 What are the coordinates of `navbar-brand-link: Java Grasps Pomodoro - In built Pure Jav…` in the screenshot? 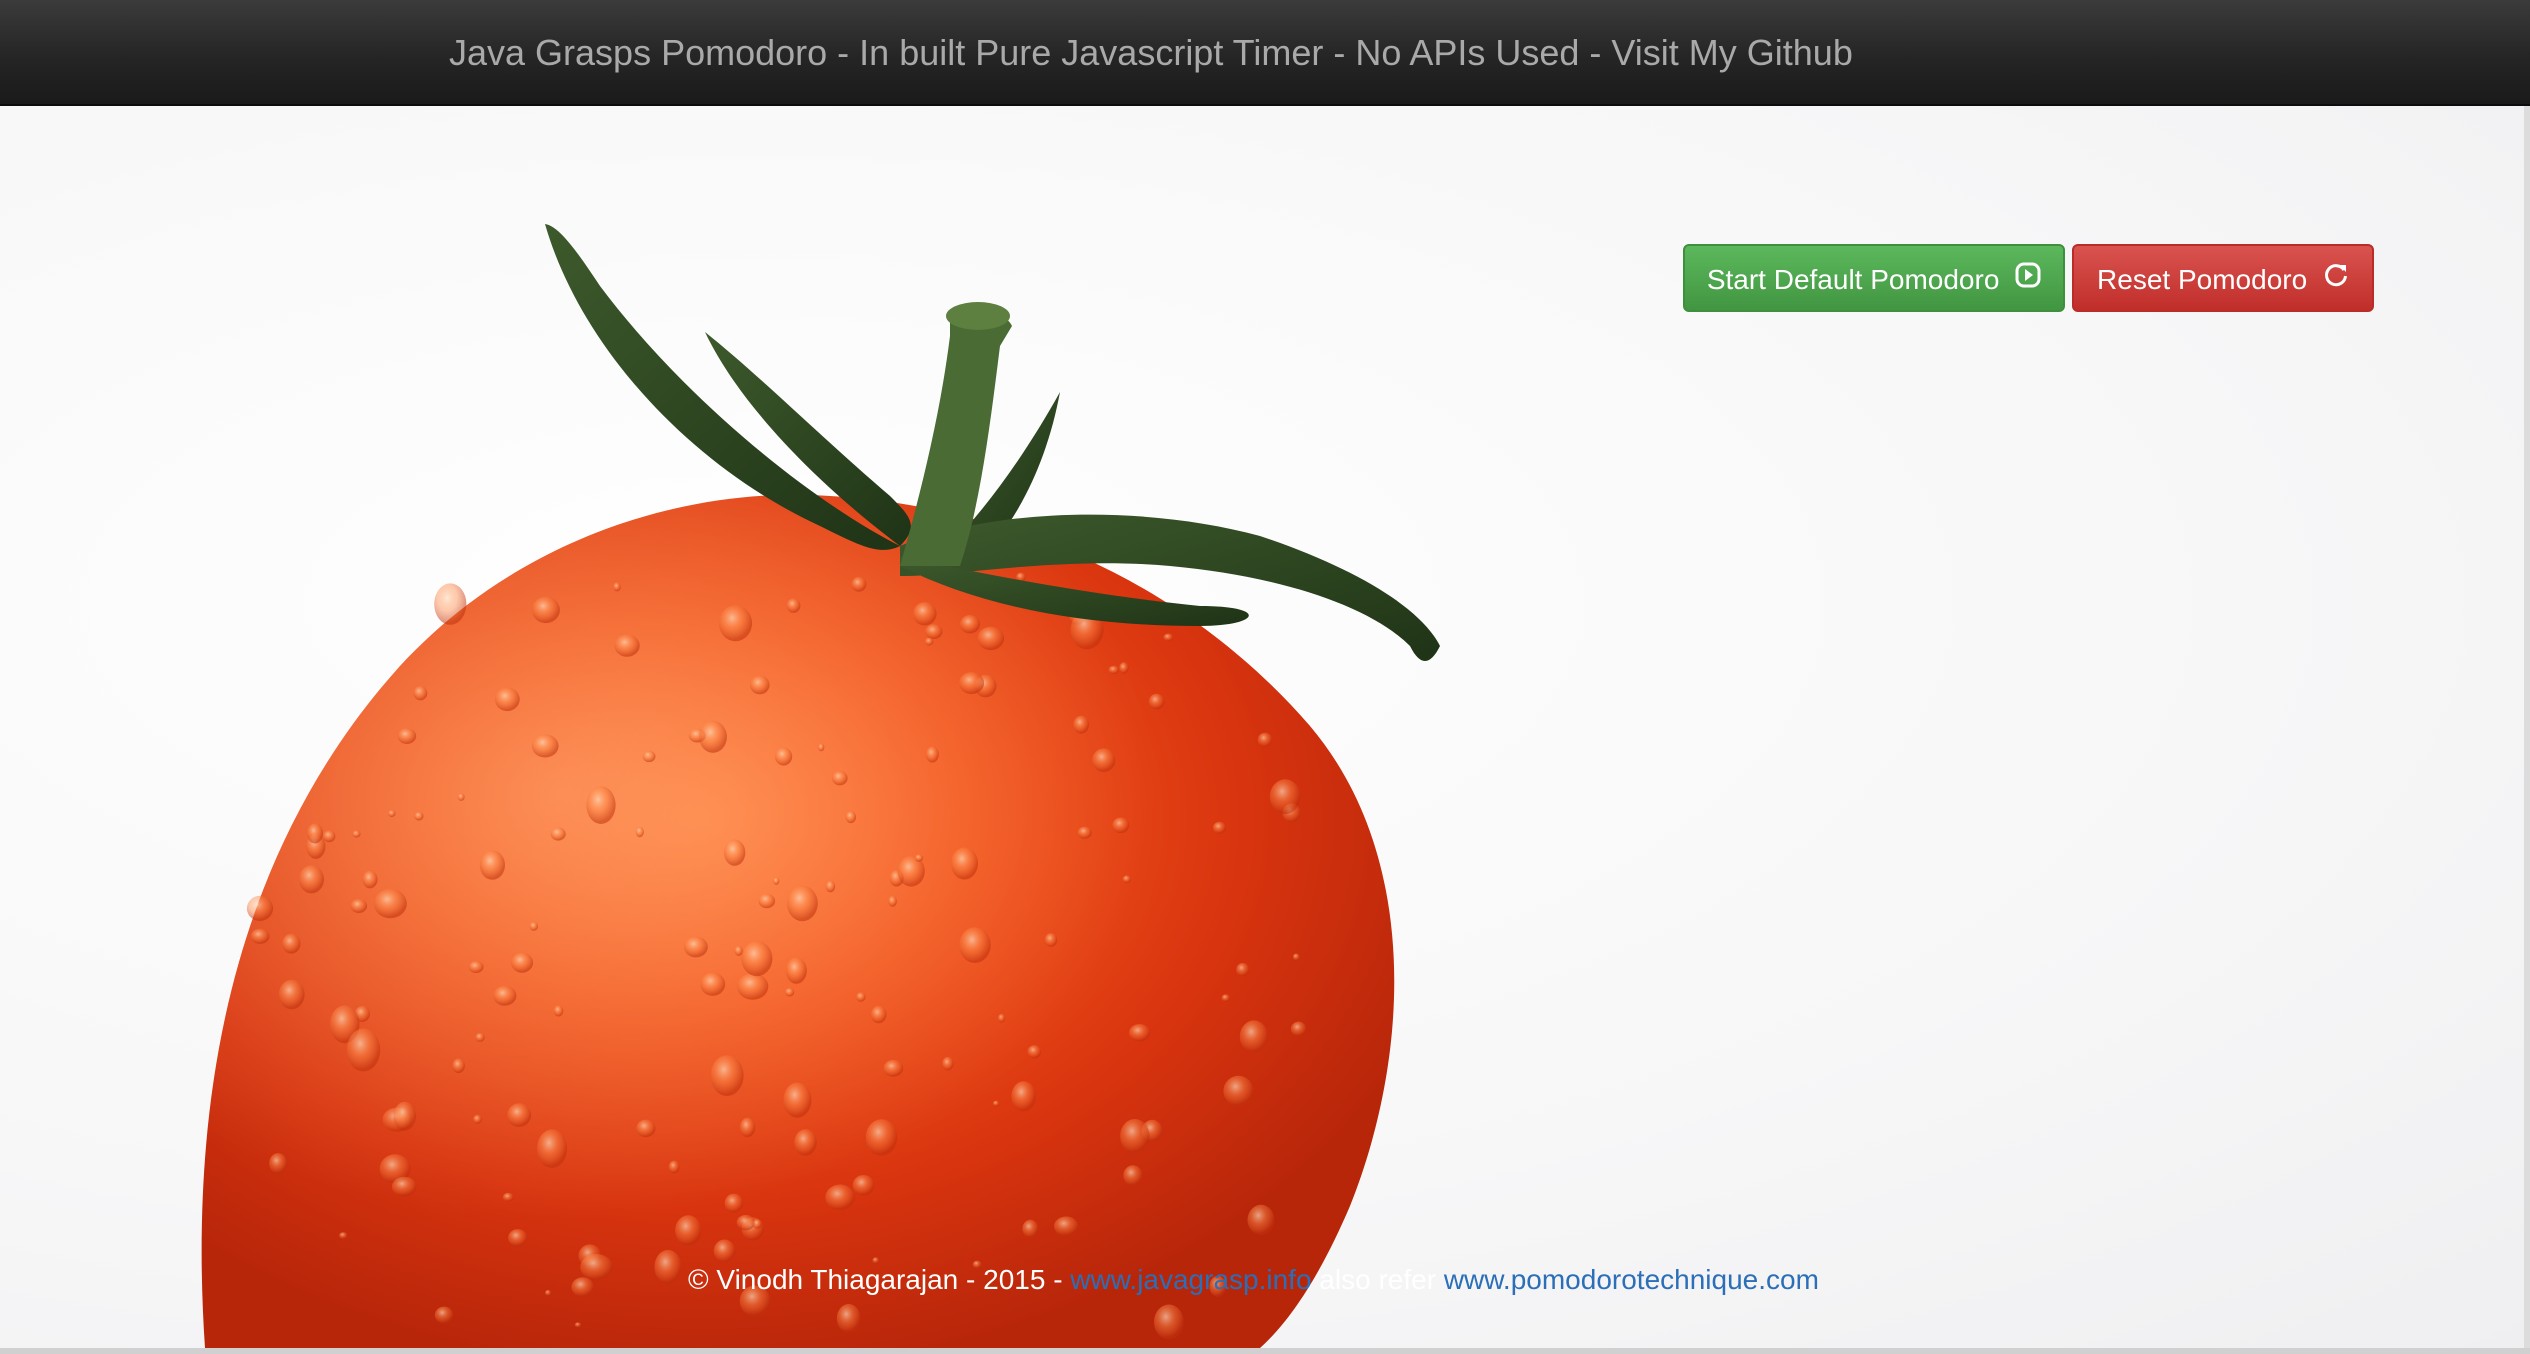 It's located at (1151, 53).